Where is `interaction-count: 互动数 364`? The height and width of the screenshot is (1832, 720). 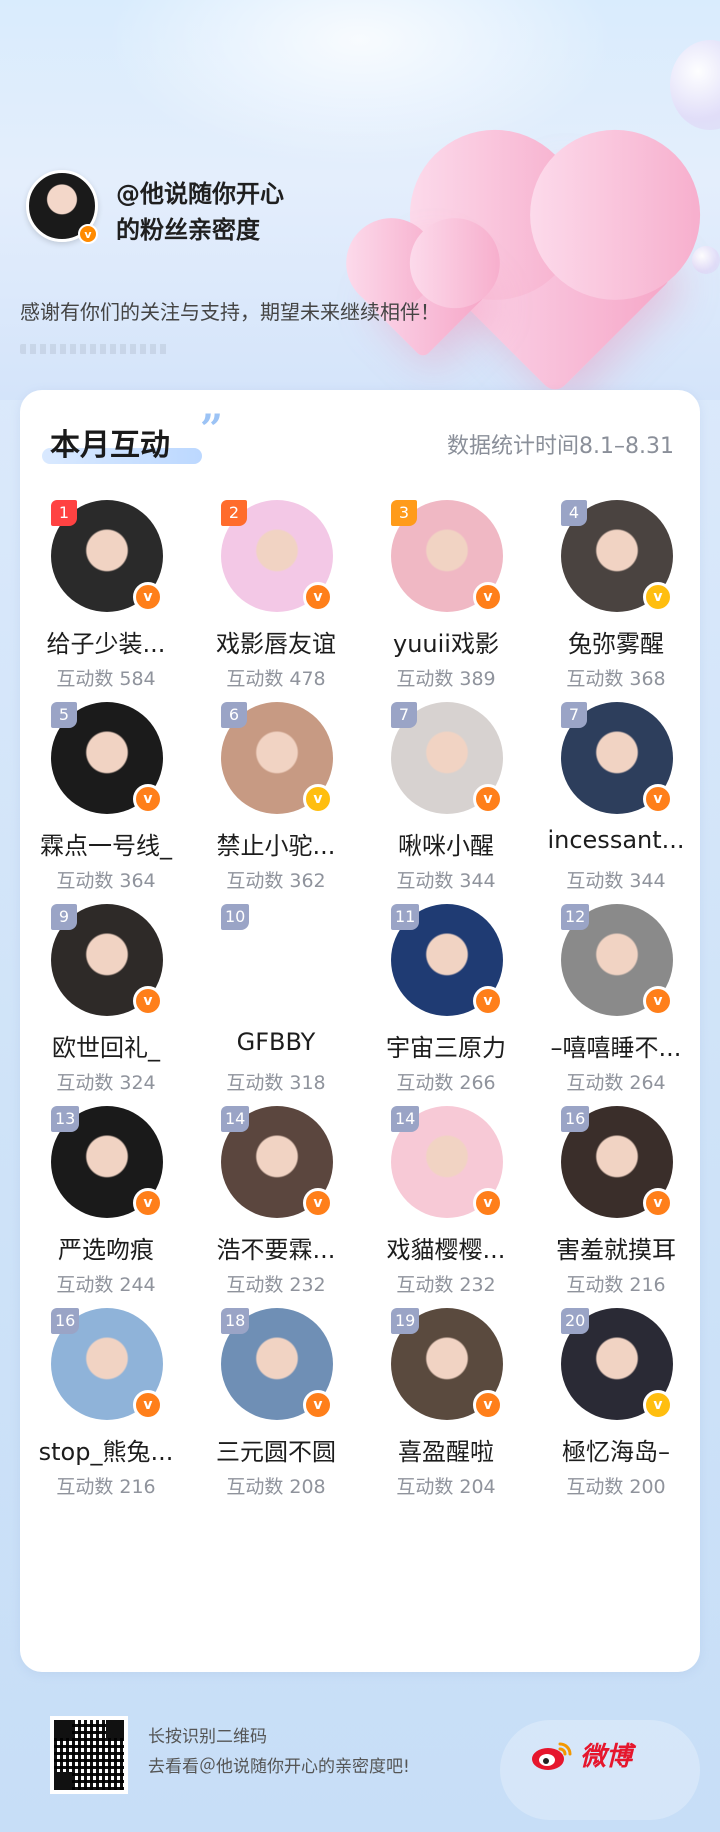
interaction-count: 互动数 364 is located at coordinates (106, 881).